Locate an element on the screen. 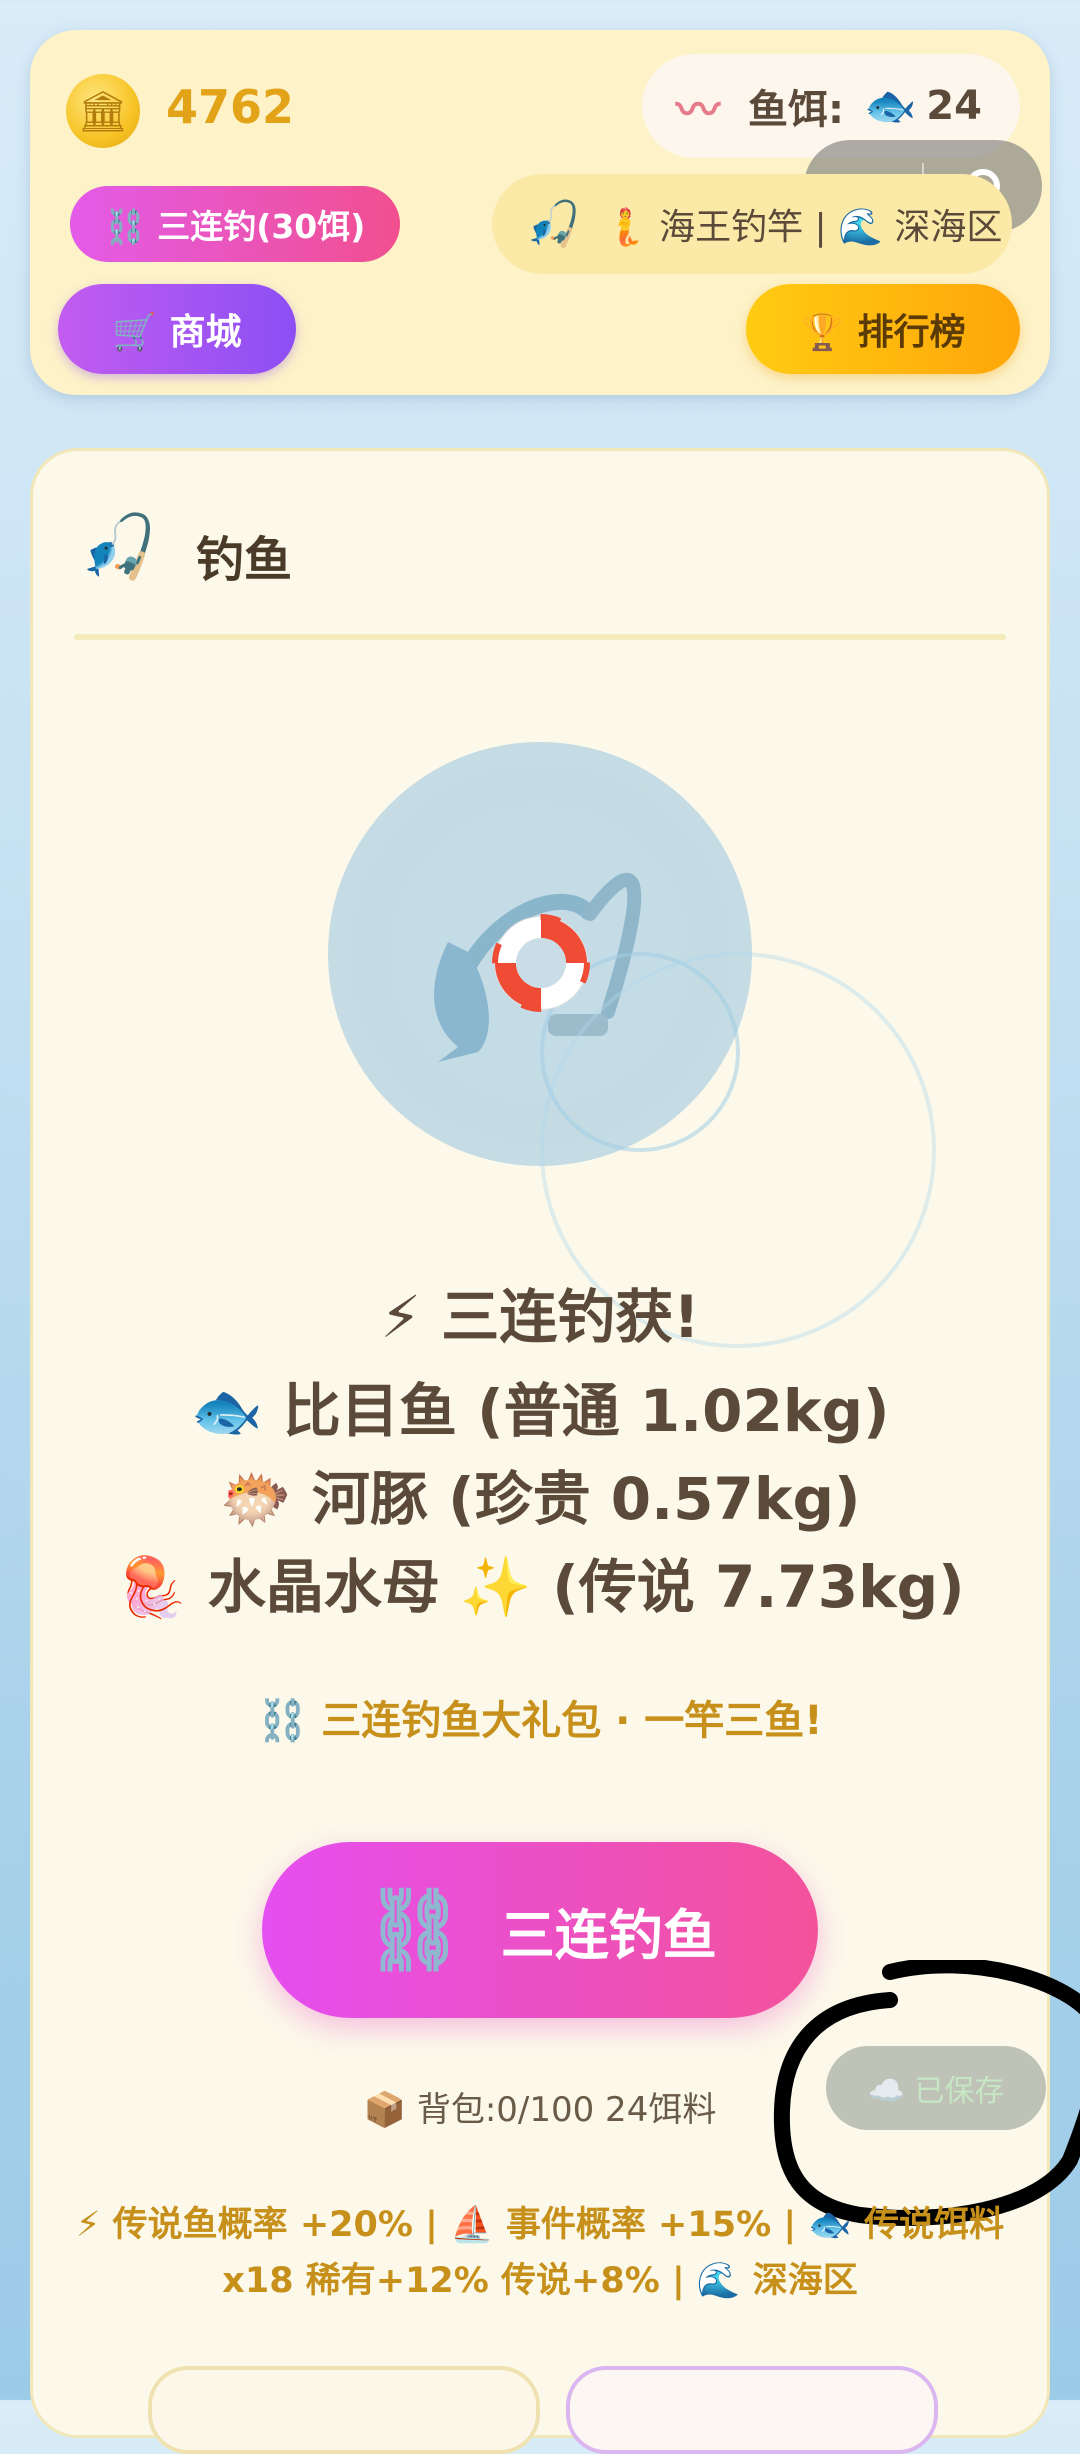 The height and width of the screenshot is (2454, 1080). coin-icon: 🏛 is located at coordinates (103, 111).